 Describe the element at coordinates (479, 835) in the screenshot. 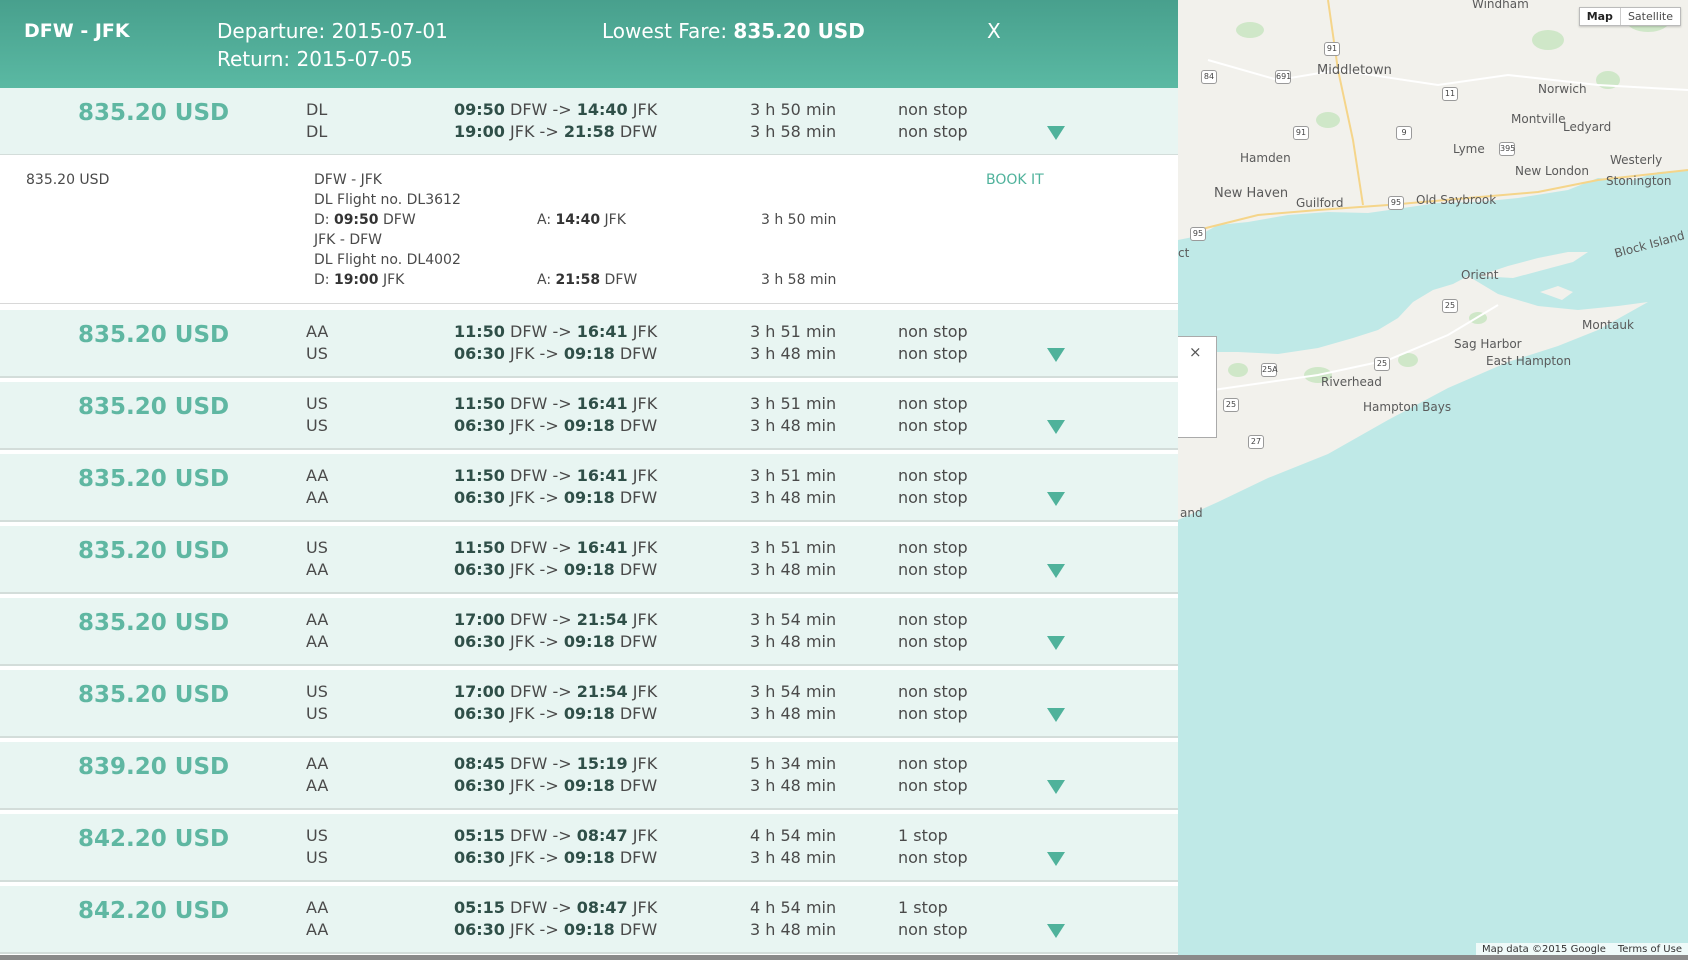

I see `outbound-departure-time: 05:15` at that location.